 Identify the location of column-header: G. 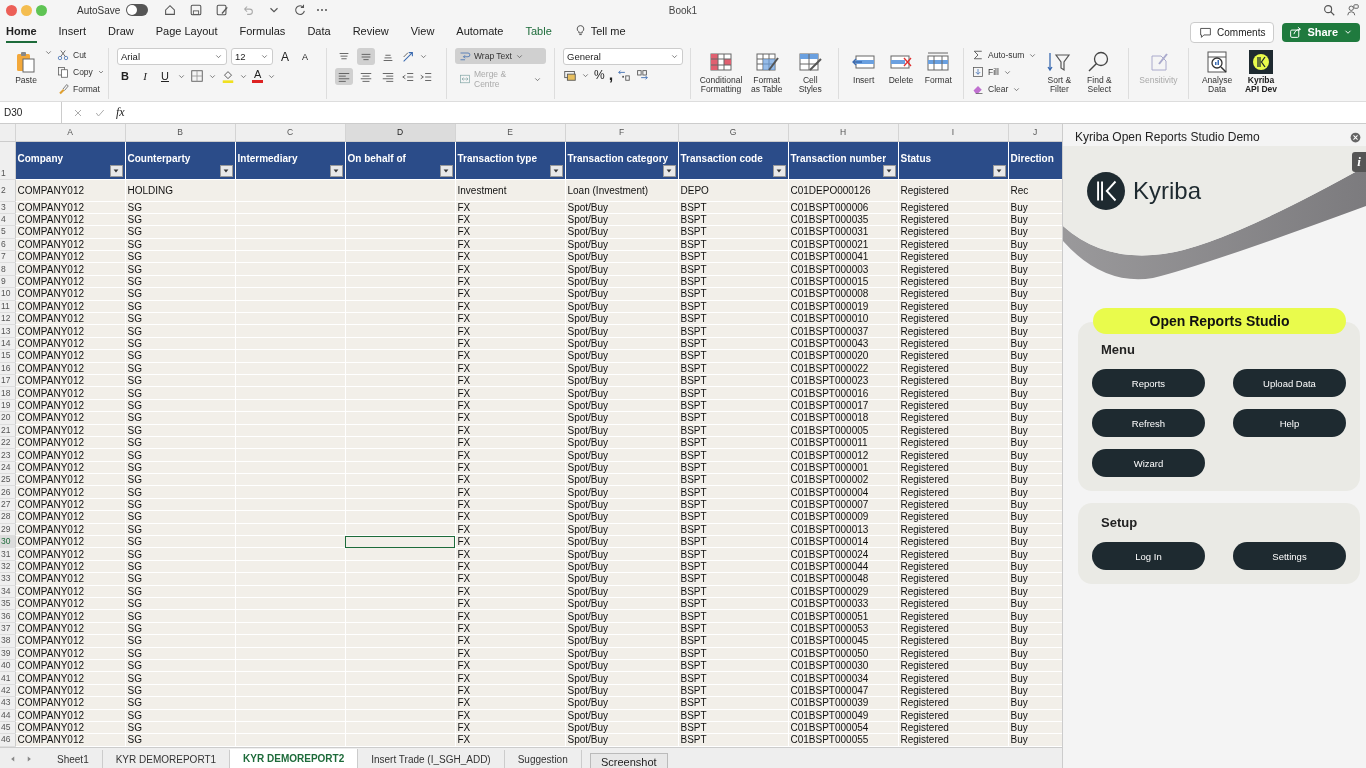
(733, 132).